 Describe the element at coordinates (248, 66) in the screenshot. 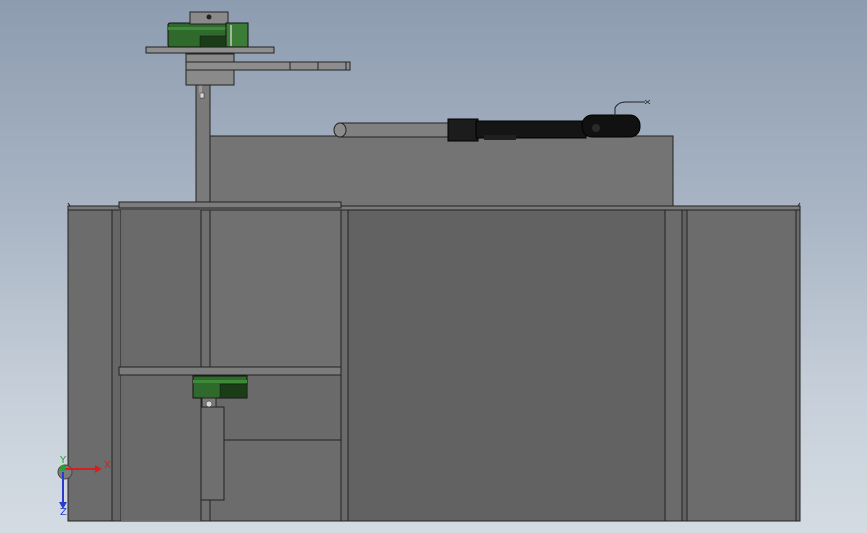

I see `top-collar-assembly` at that location.